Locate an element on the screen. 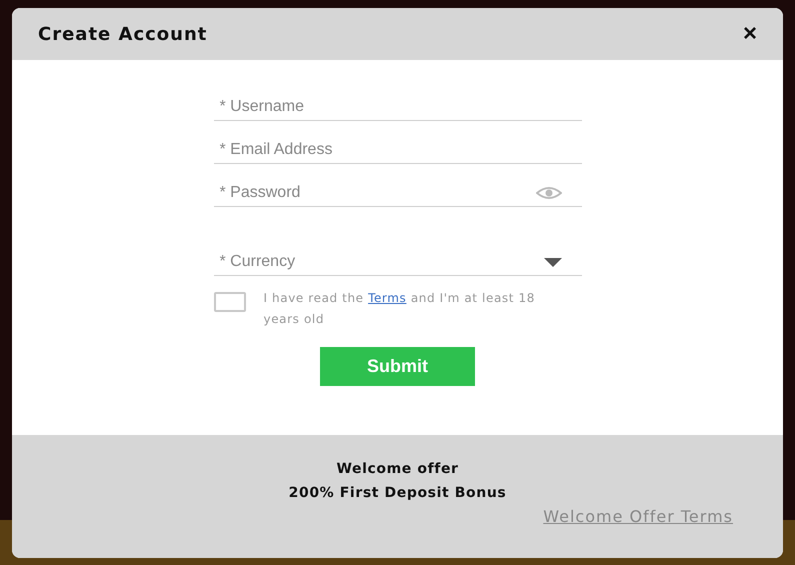 This screenshot has height=565, width=795. input-field: * Email Address is located at coordinates (398, 150).